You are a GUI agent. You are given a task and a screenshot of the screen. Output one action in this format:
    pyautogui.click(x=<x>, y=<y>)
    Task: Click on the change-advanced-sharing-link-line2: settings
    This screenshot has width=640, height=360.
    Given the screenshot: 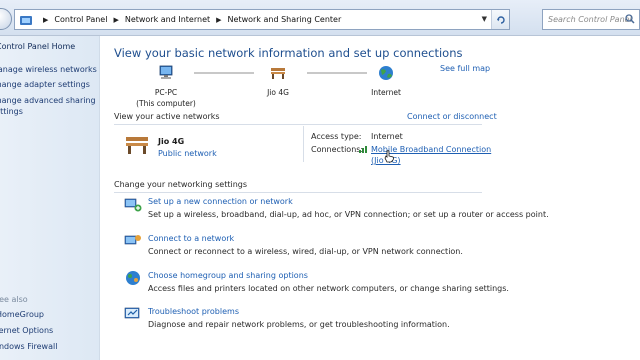 What is the action you would take?
    pyautogui.click(x=11, y=111)
    